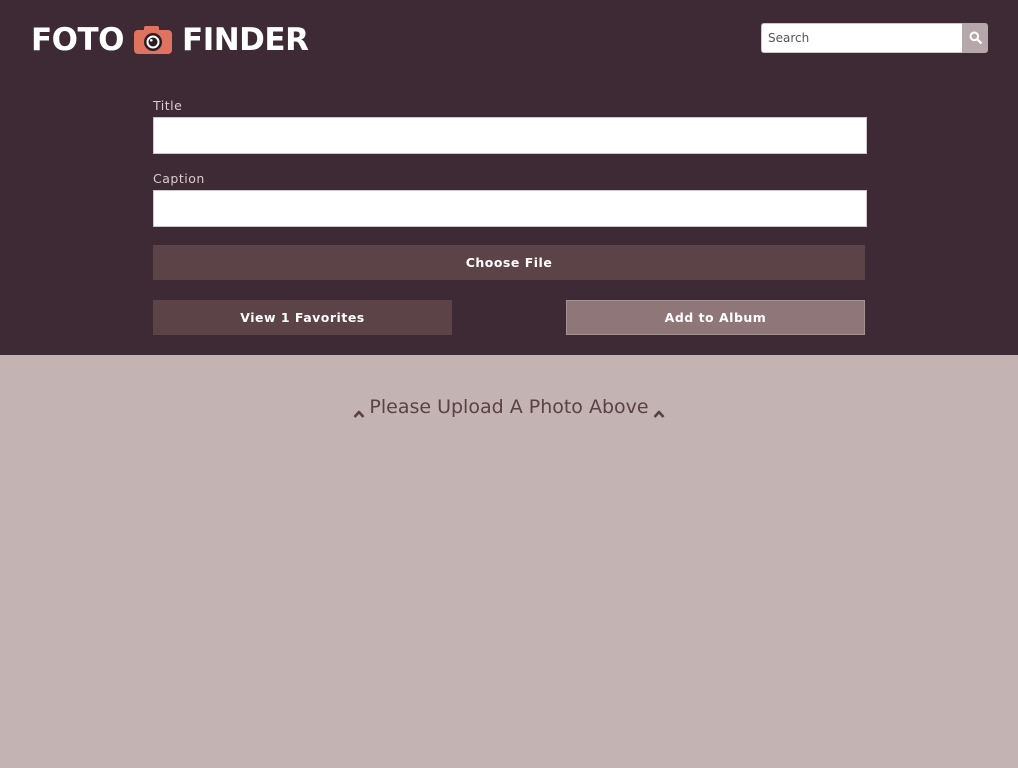  Describe the element at coordinates (302, 317) in the screenshot. I see `view-favorites-button: View 1 Favorites` at that location.